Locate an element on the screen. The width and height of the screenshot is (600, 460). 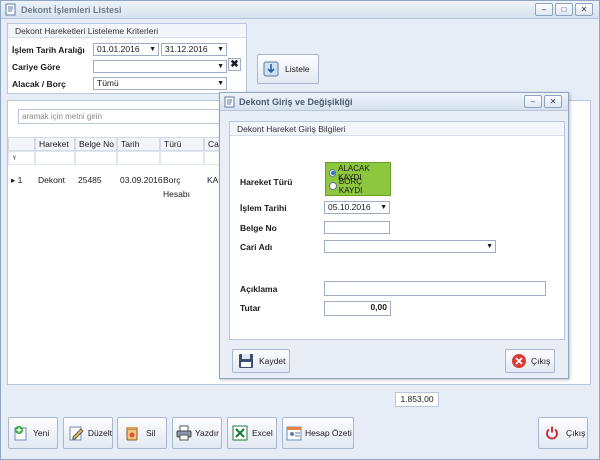
date-to-field: 31.12.2016 ▼ is located at coordinates (194, 49).